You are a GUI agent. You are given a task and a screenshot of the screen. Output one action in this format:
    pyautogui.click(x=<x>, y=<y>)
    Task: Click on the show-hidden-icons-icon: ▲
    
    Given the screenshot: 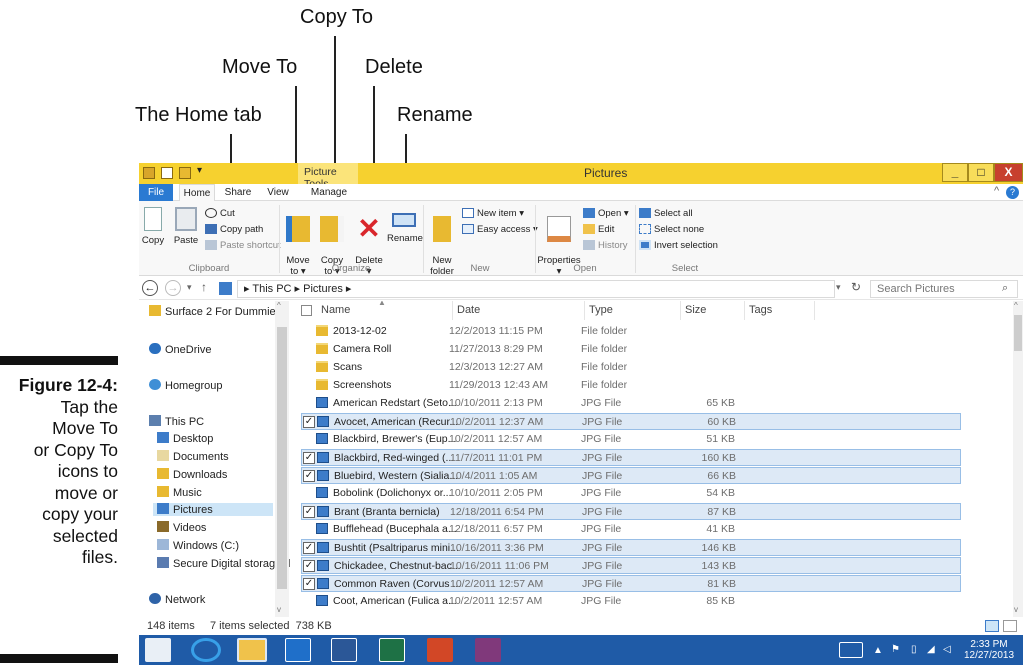 What is the action you would take?
    pyautogui.click(x=878, y=650)
    